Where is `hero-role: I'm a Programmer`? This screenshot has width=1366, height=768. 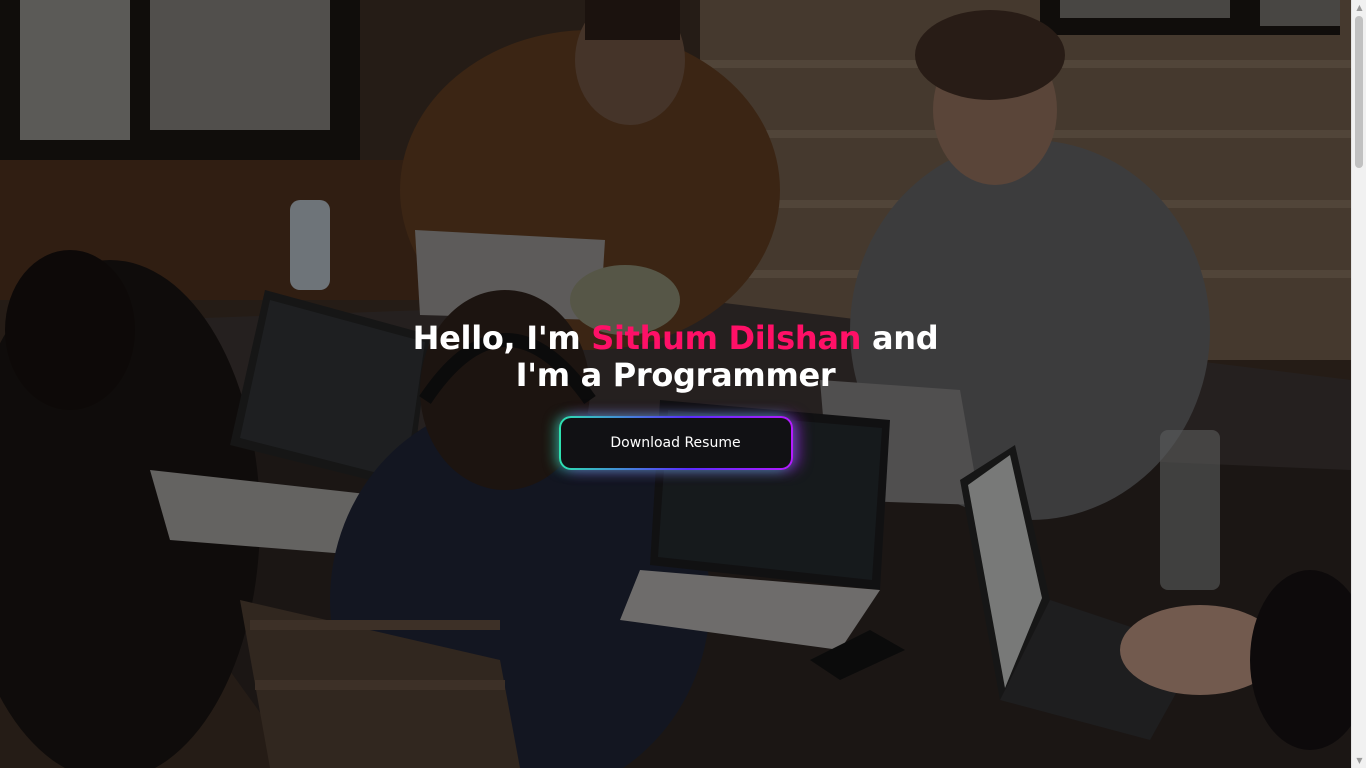
hero-role: I'm a Programmer is located at coordinates (675, 375).